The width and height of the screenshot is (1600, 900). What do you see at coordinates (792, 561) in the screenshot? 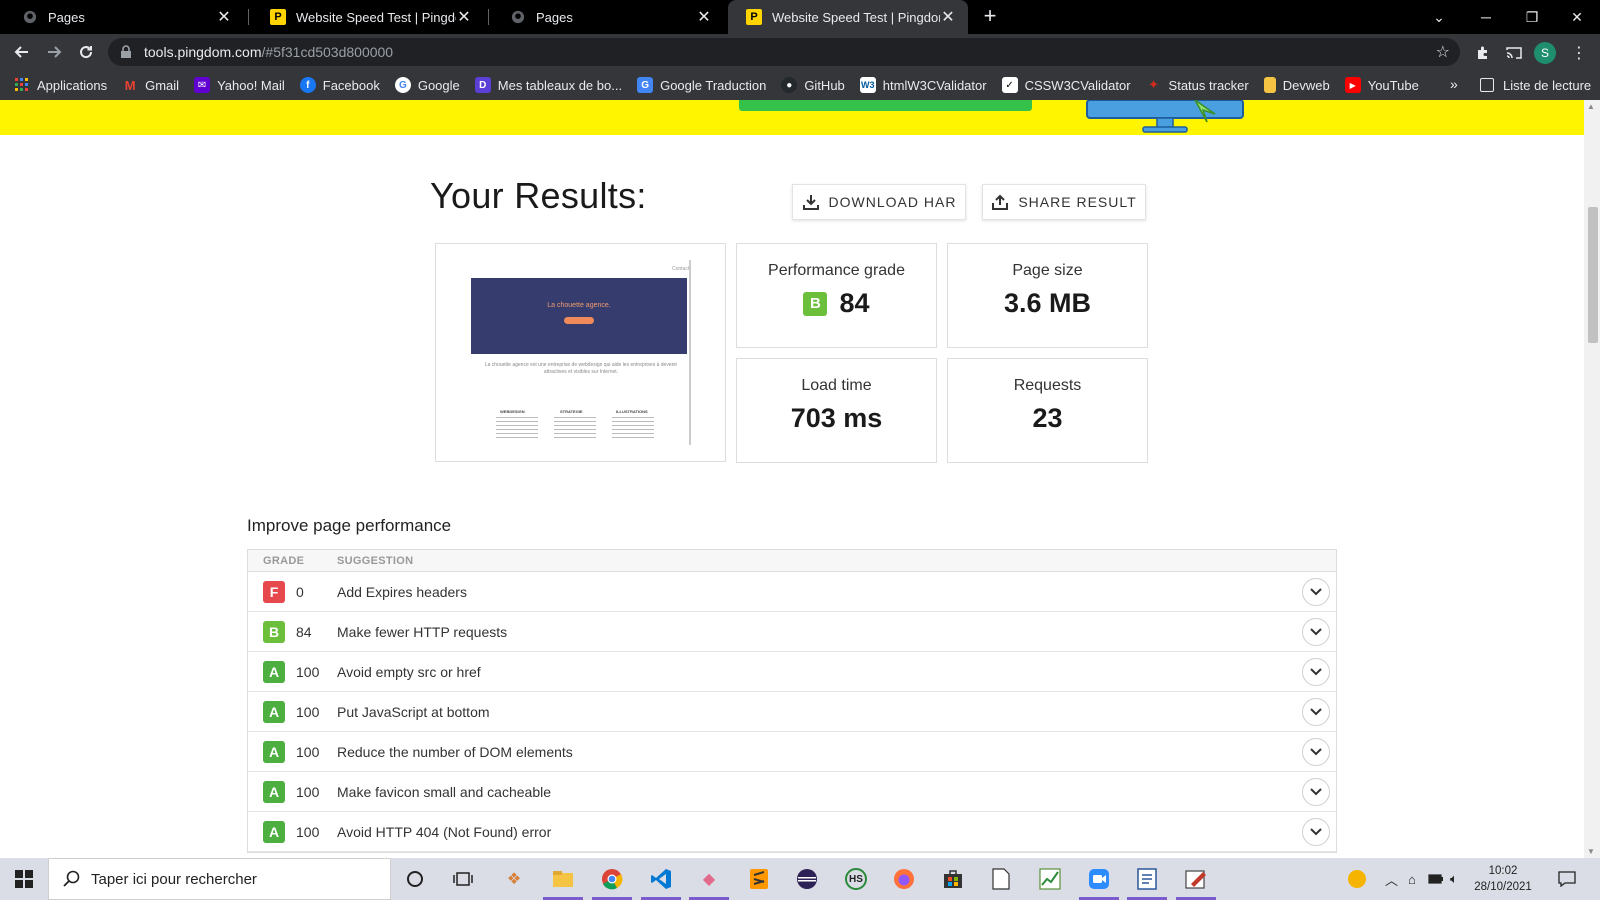
I see `table-header: GRADE SUGGESTION` at bounding box center [792, 561].